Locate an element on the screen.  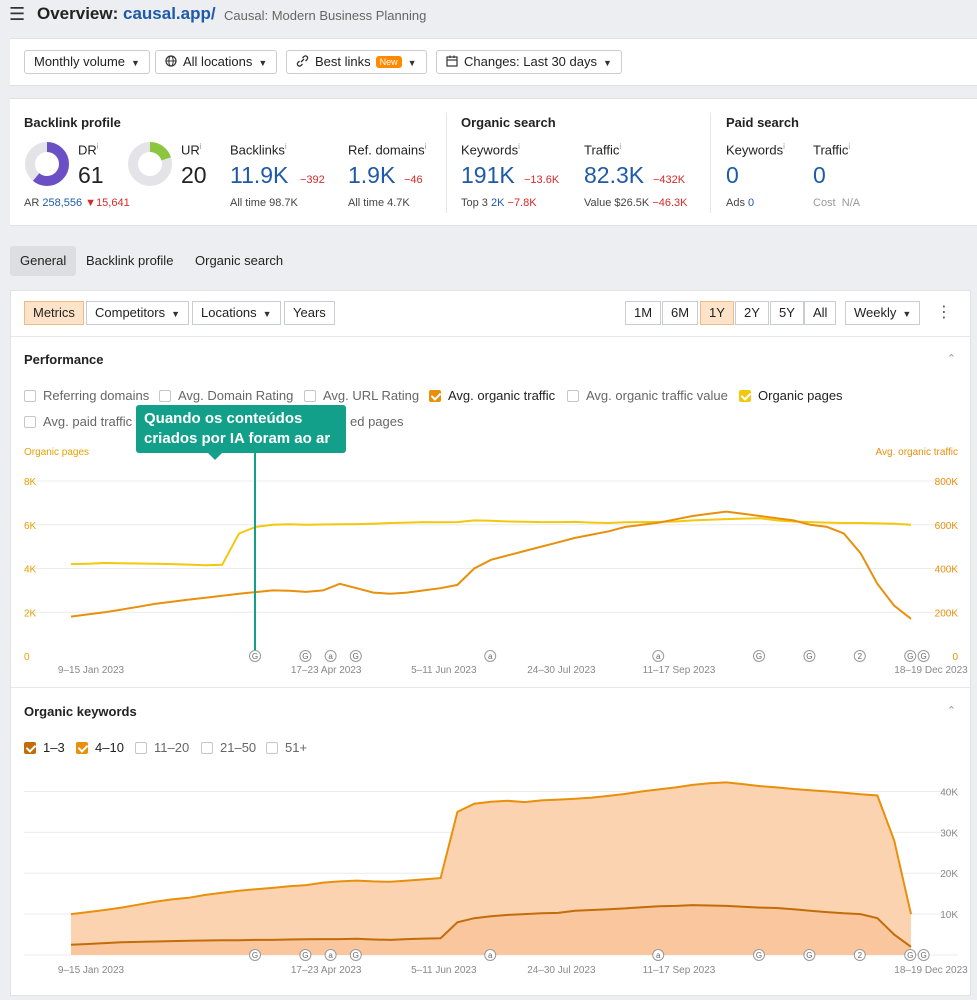
checkbox-avg-organic-traffic: Avg. organic traffic is located at coordinates (492, 395).